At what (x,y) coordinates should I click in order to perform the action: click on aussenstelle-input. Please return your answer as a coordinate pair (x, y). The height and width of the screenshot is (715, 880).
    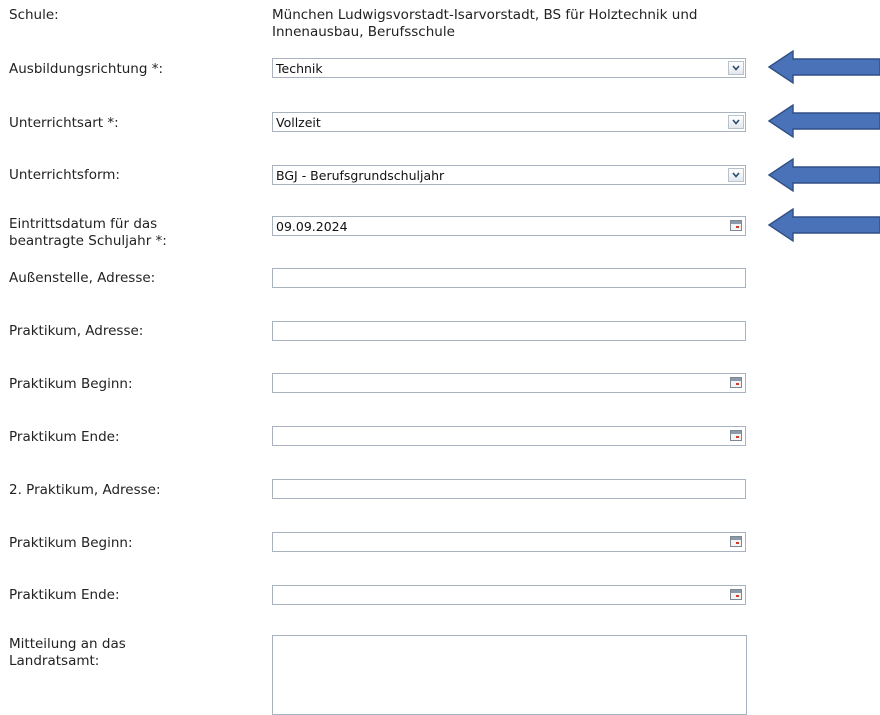
    Looking at the image, I should click on (509, 278).